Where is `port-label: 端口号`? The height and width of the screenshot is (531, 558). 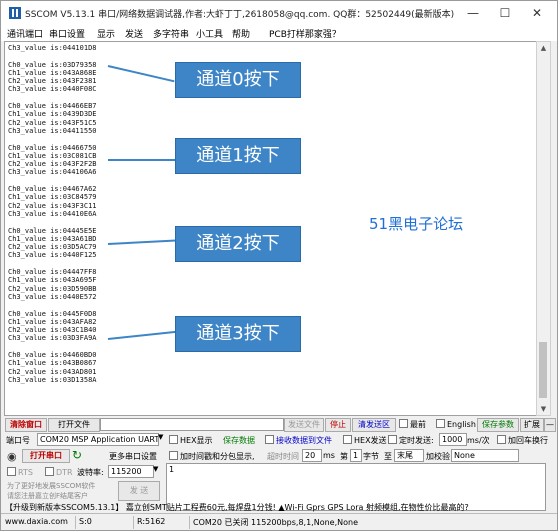 port-label: 端口号 is located at coordinates (18, 440).